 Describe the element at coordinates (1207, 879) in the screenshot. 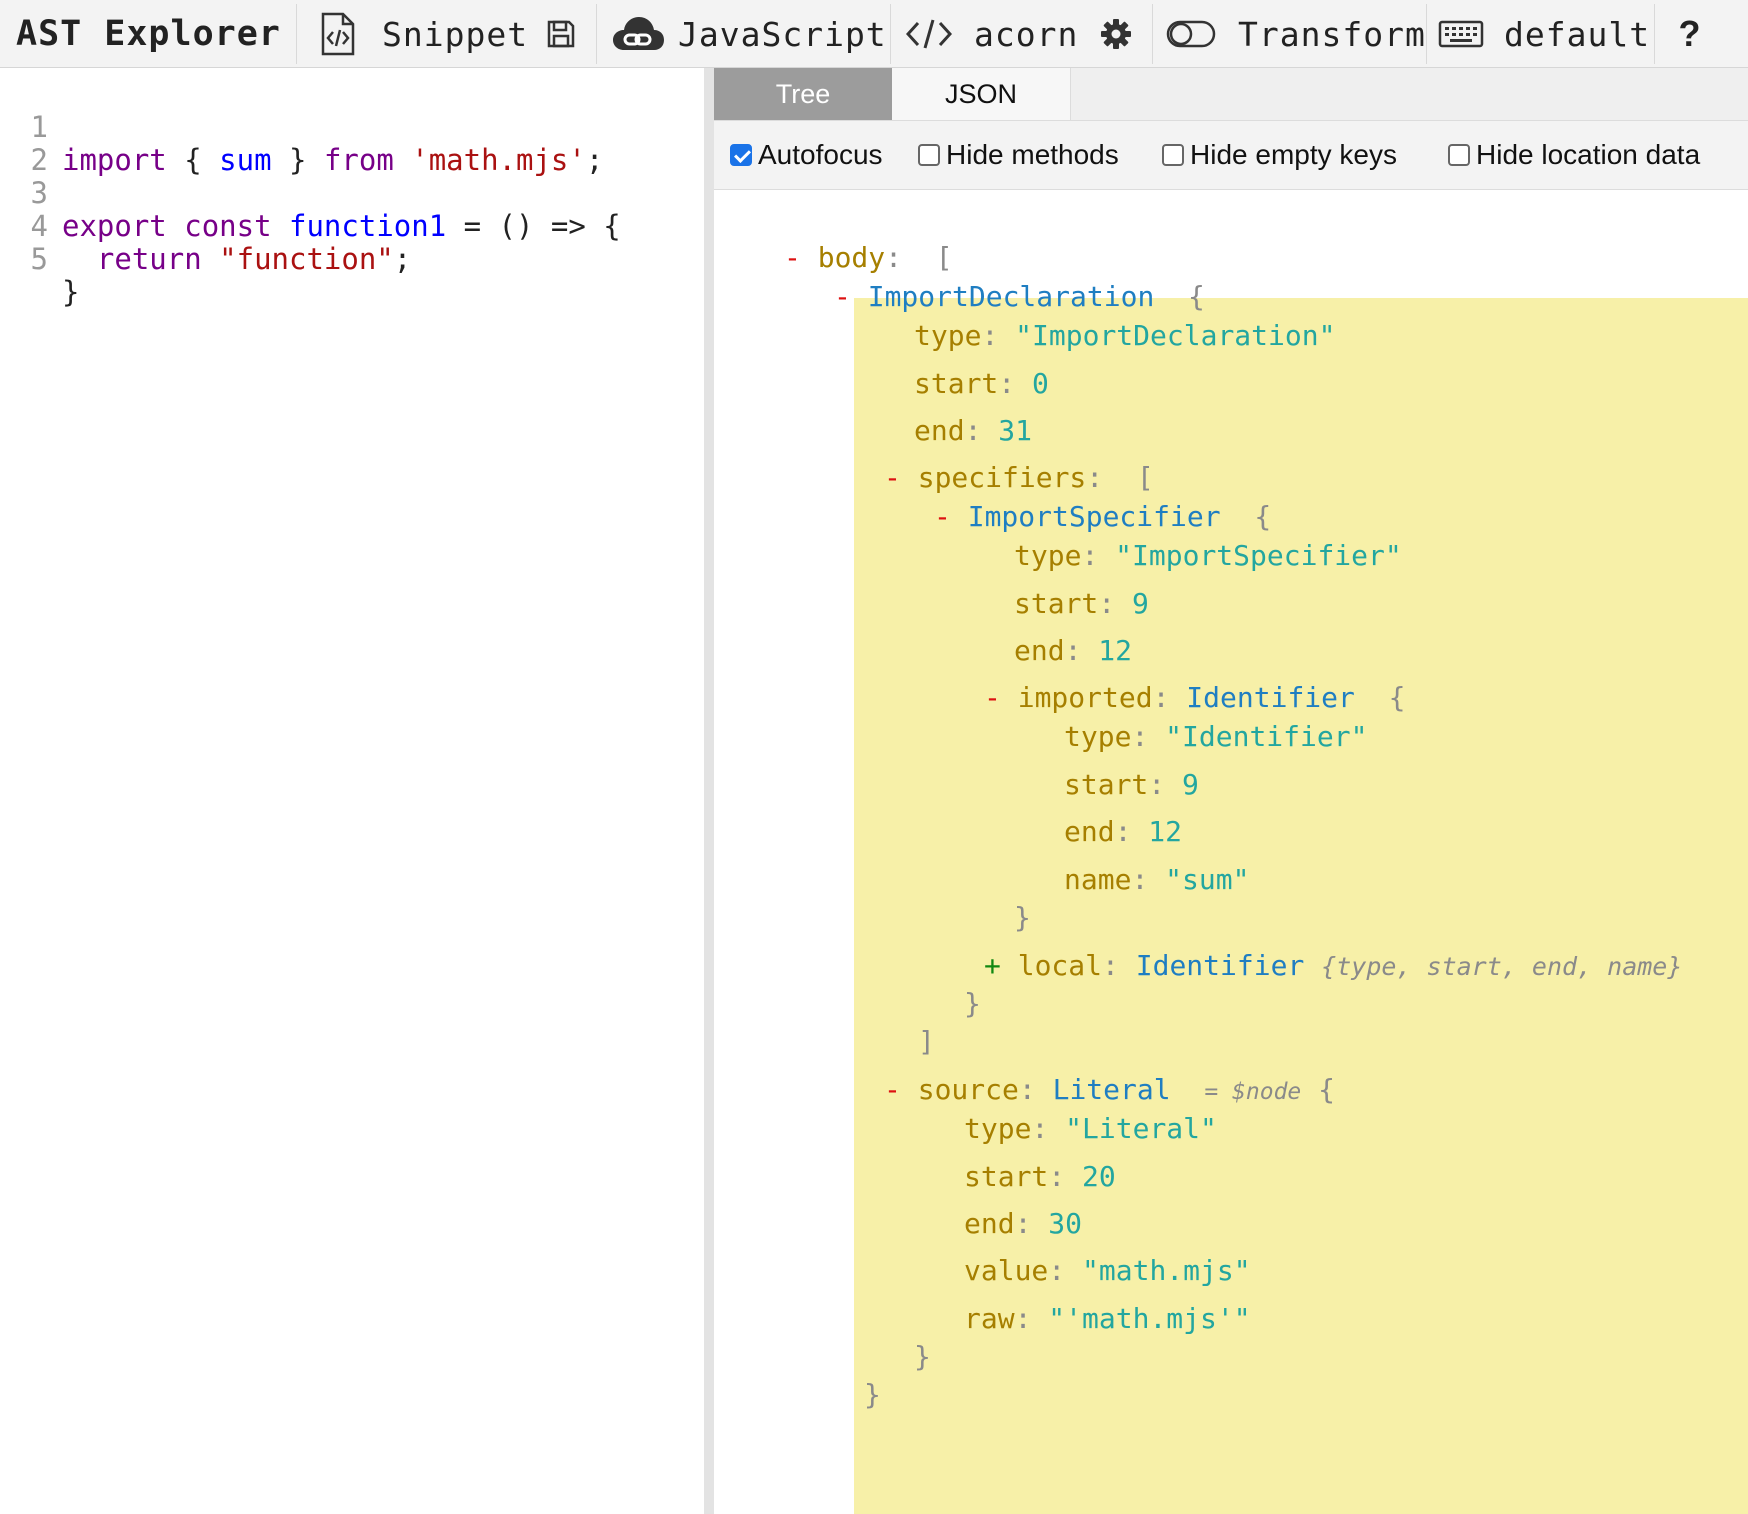

I see `tree-value: "sum"` at that location.